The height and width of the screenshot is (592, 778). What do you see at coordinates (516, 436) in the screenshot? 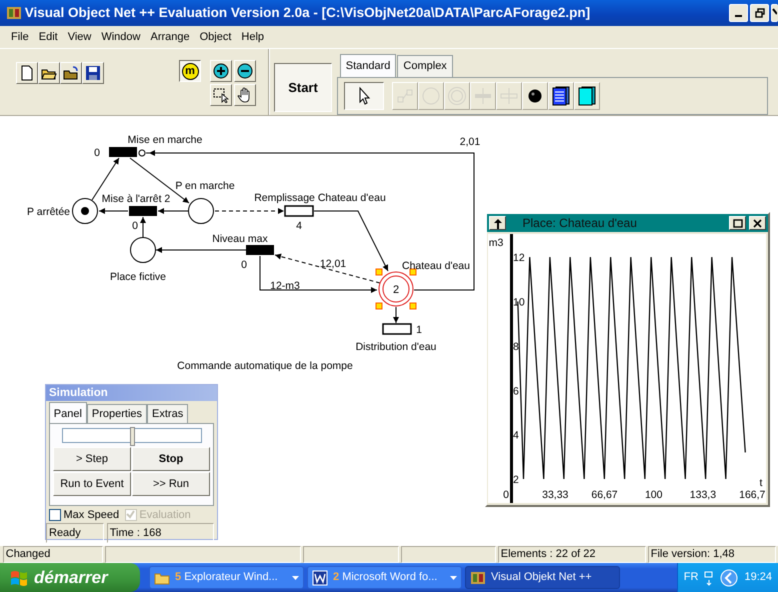
I see `axis-tick-label: 4` at bounding box center [516, 436].